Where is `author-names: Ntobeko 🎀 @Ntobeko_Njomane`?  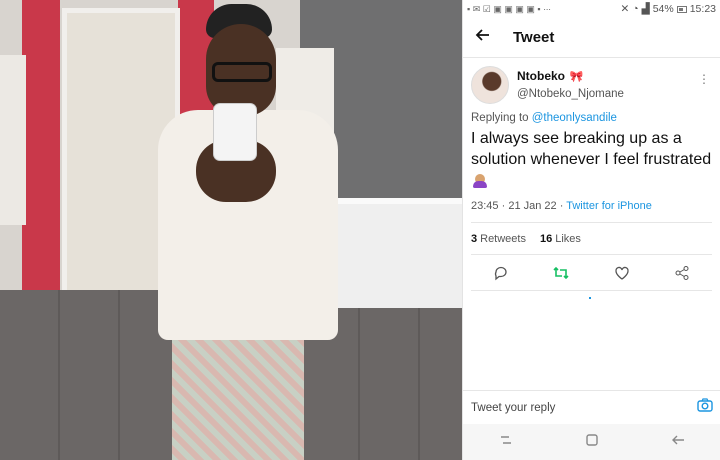
author-names: Ntobeko 🎀 @Ntobeko_Njomane is located at coordinates (570, 85).